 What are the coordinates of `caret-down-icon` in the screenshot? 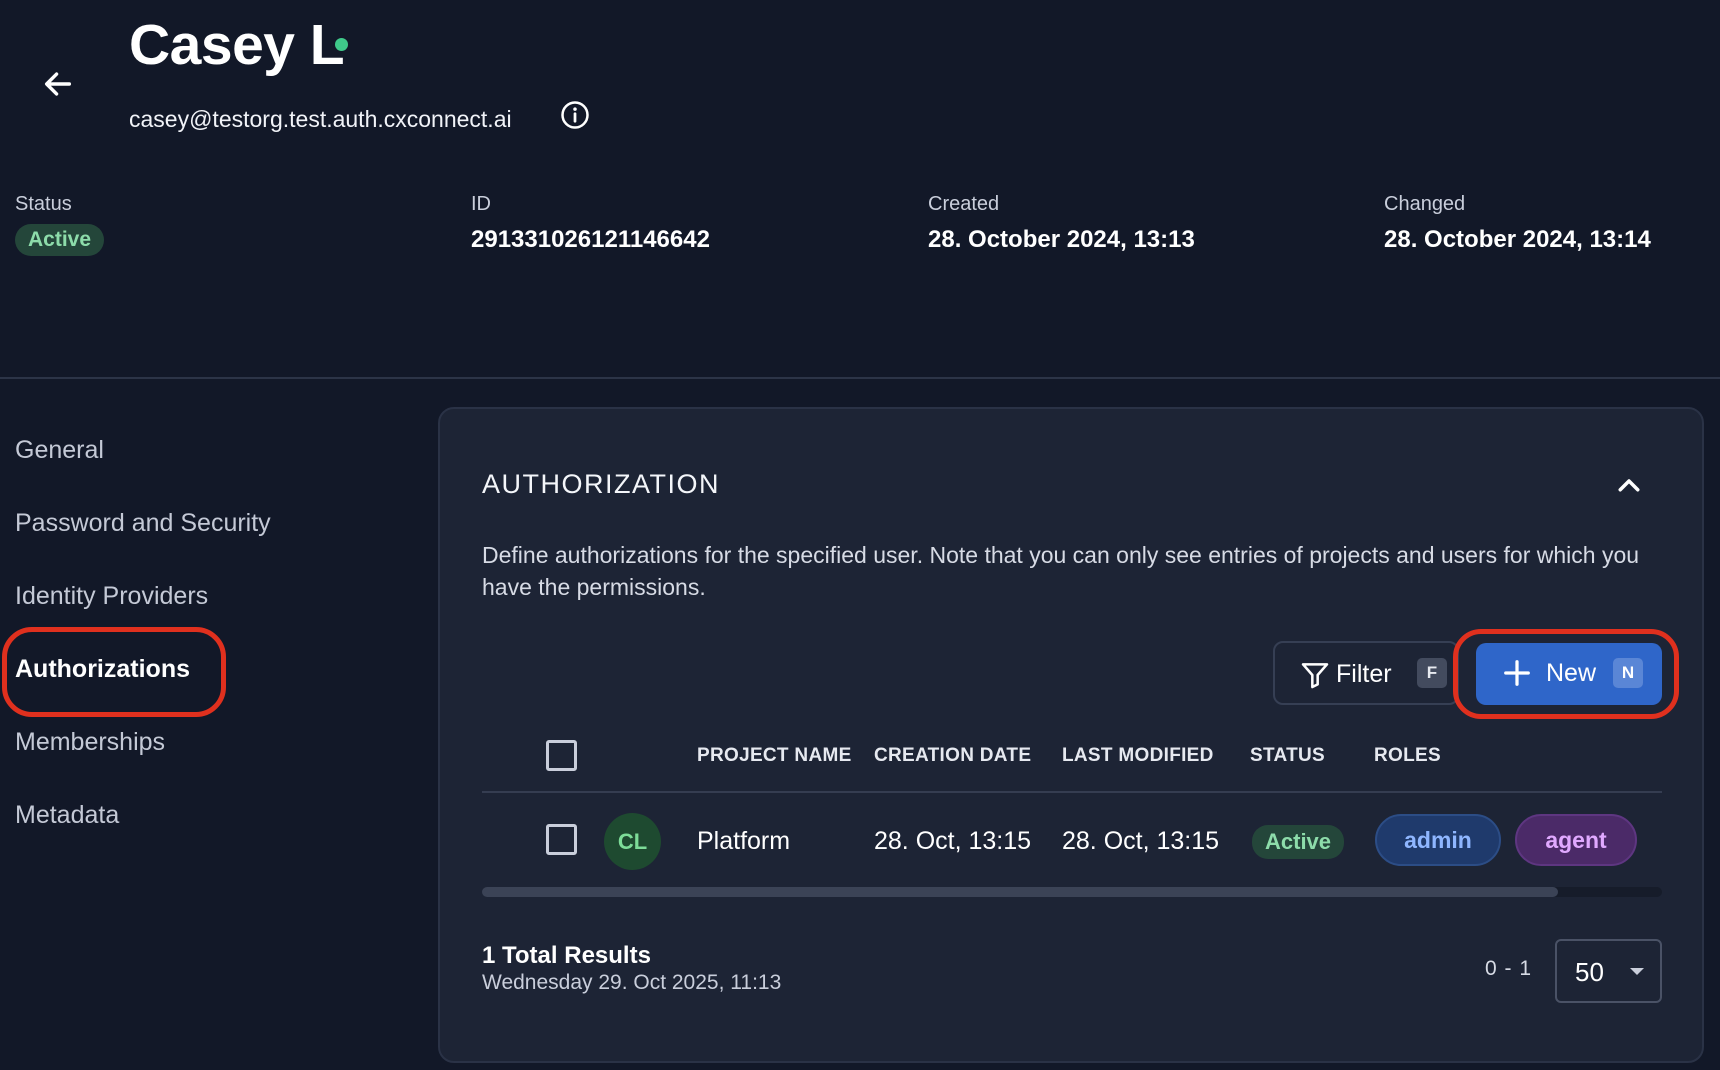 It's located at (1637, 971).